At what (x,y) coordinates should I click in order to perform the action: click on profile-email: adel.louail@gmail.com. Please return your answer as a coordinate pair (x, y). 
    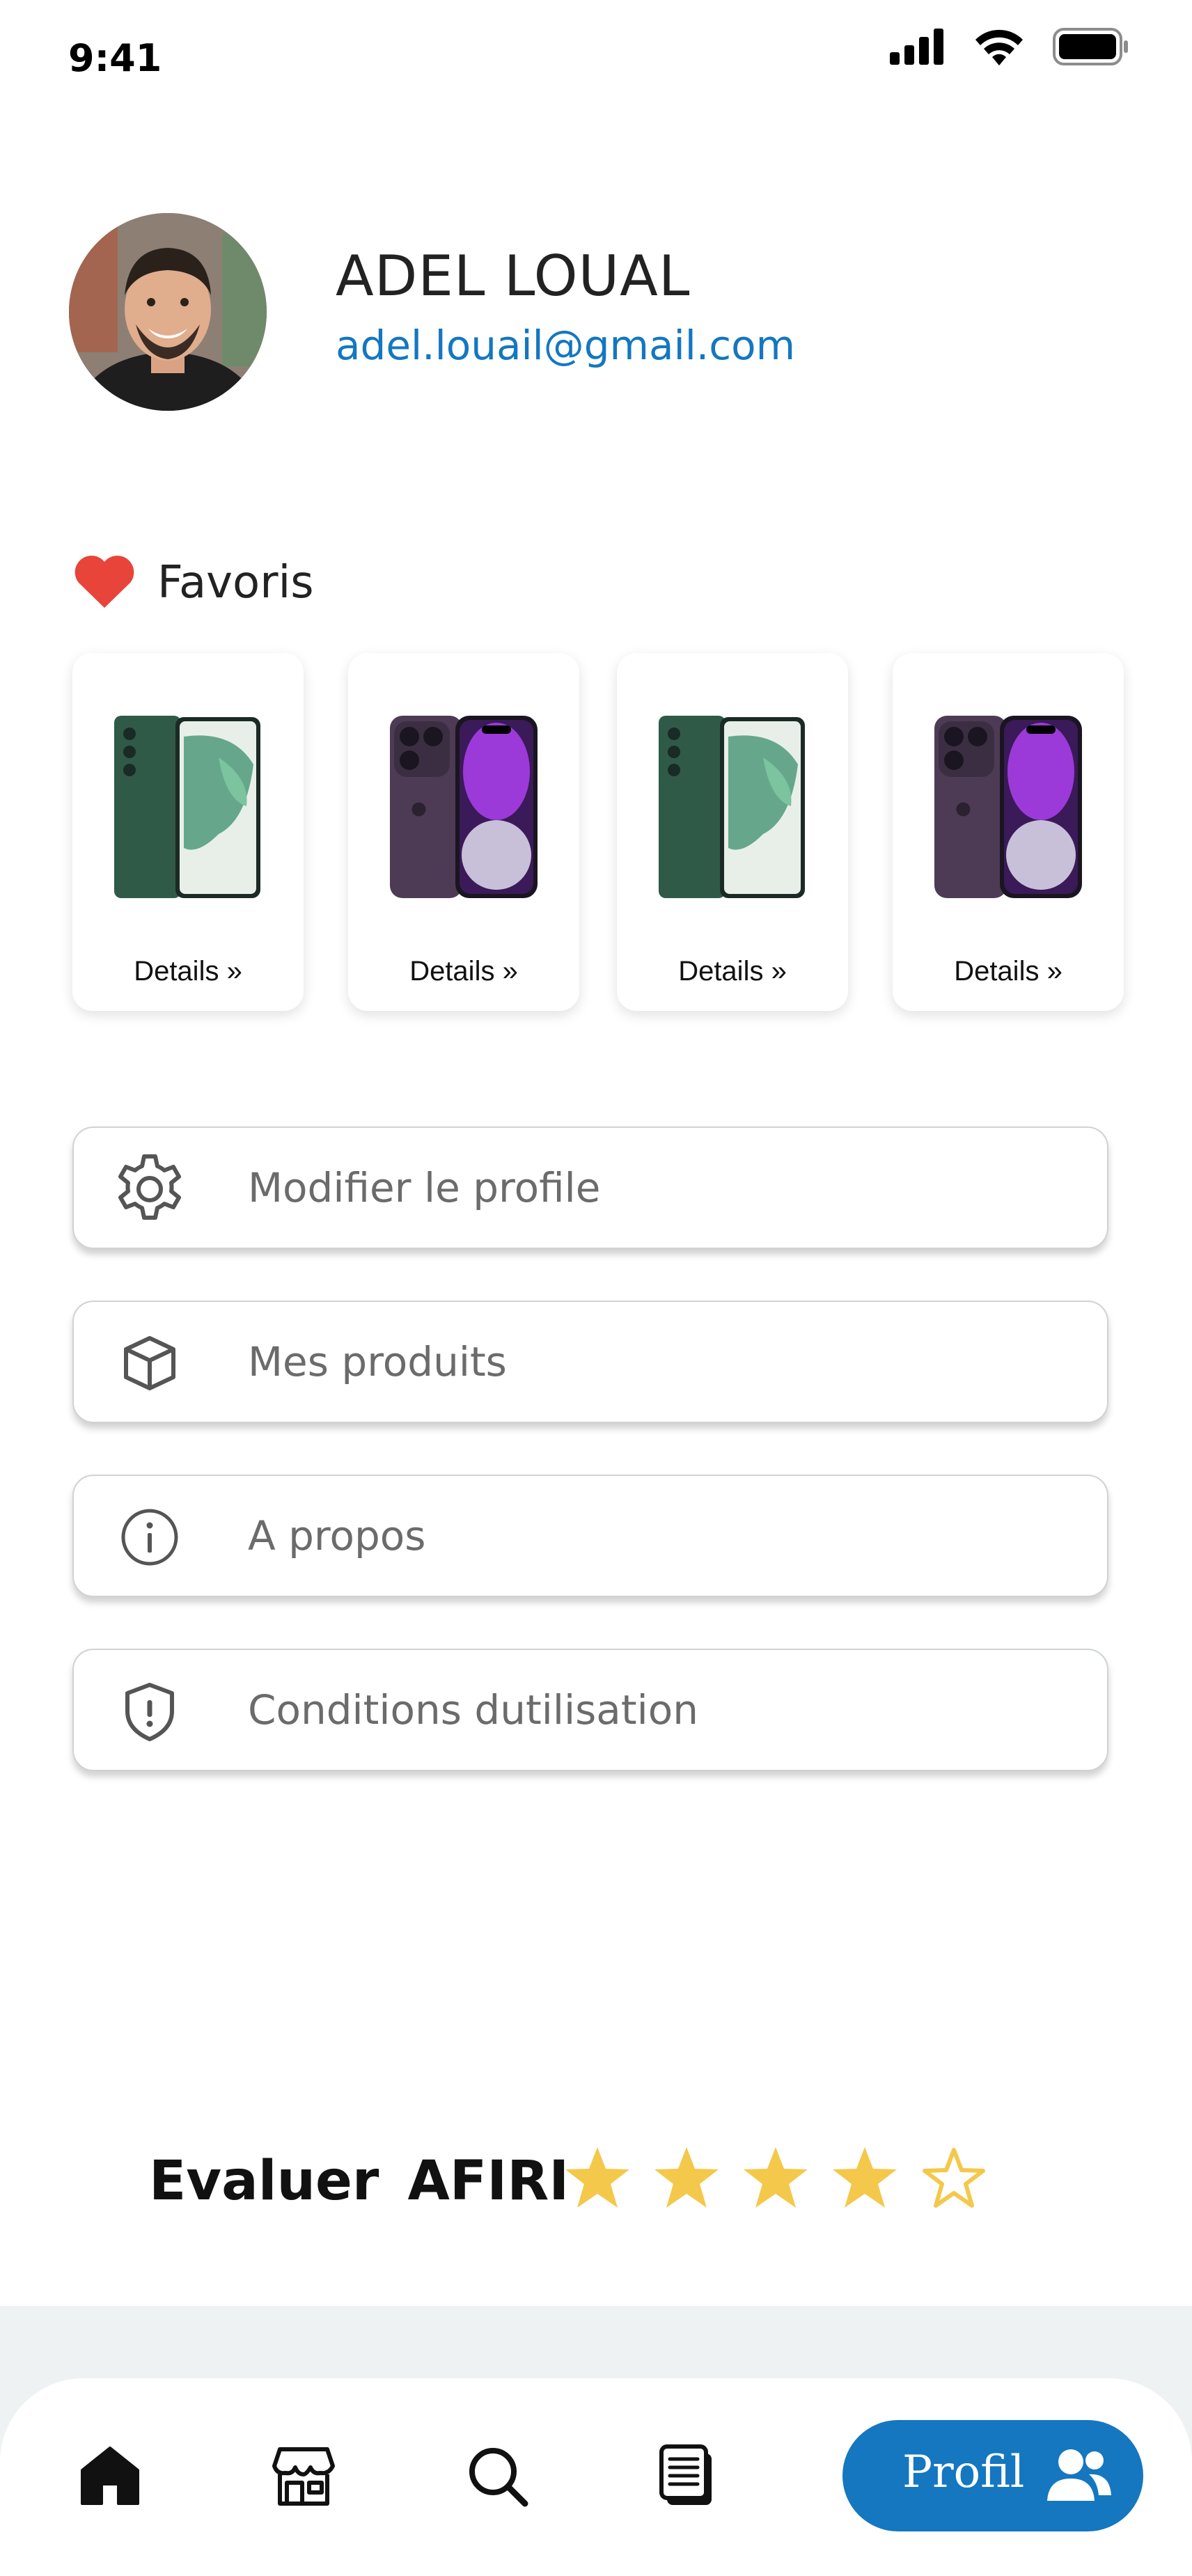
    Looking at the image, I should click on (566, 345).